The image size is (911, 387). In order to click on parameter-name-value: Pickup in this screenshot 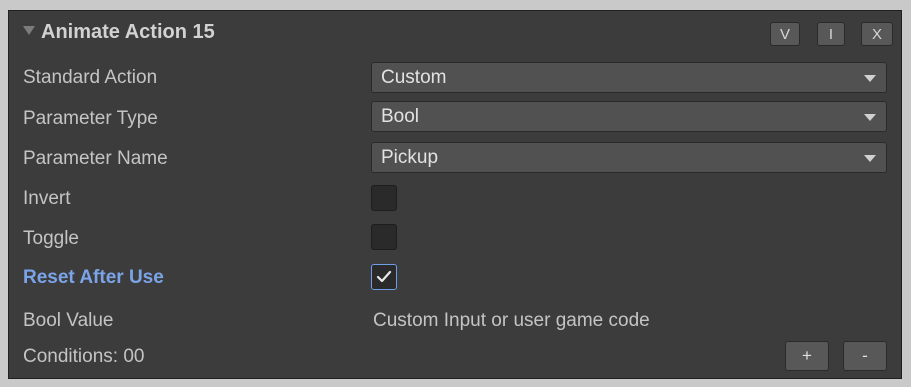, I will do `click(410, 157)`.